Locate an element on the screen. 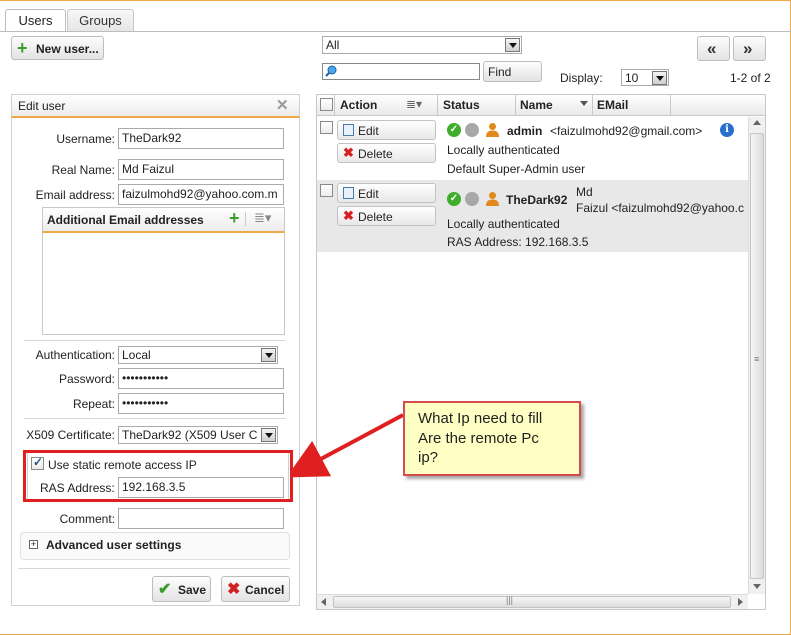 The height and width of the screenshot is (635, 791). x509-value: TheDark92 (X509 User C is located at coordinates (190, 435).